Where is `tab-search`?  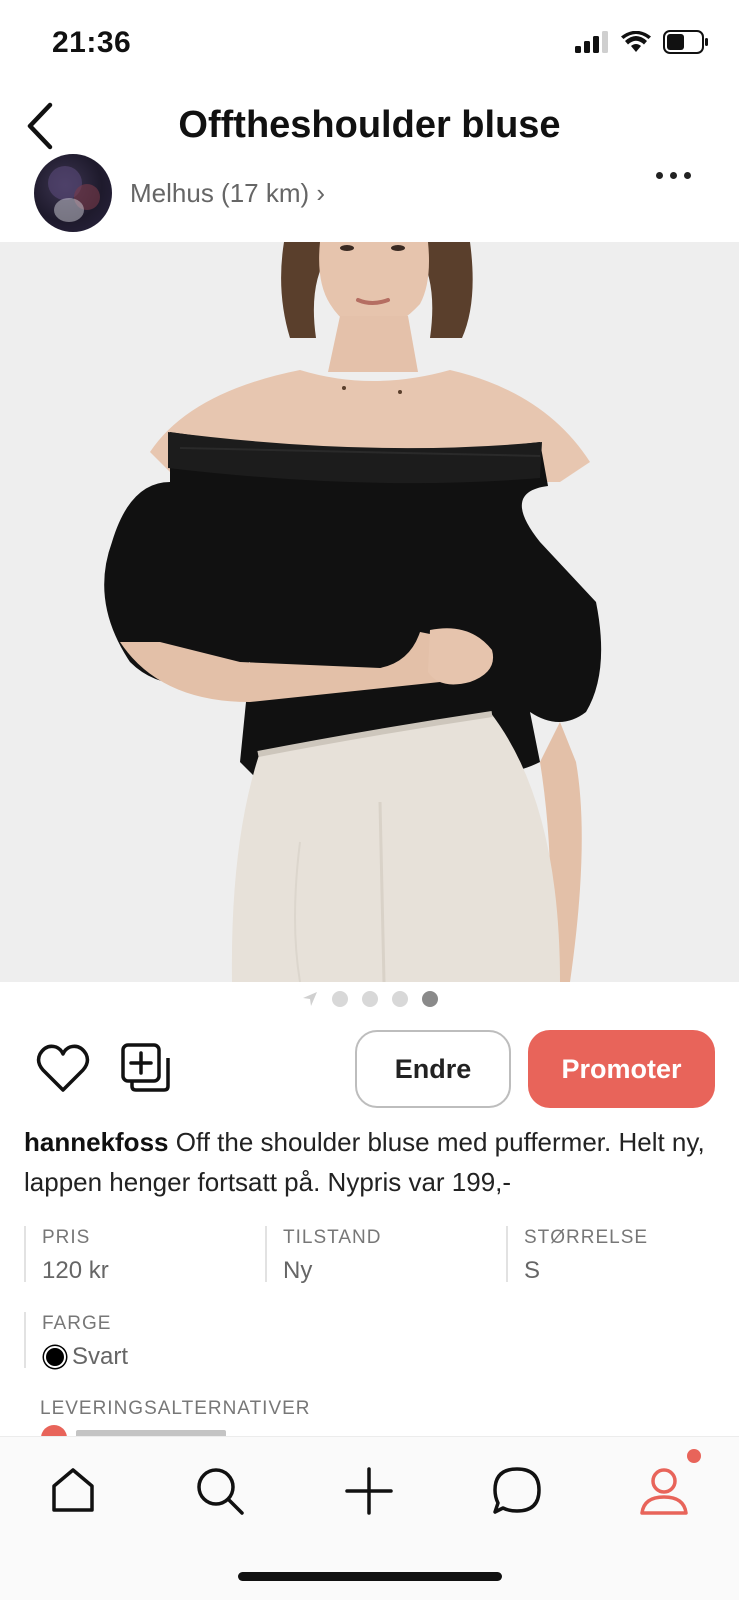
tab-search is located at coordinates (220, 1491).